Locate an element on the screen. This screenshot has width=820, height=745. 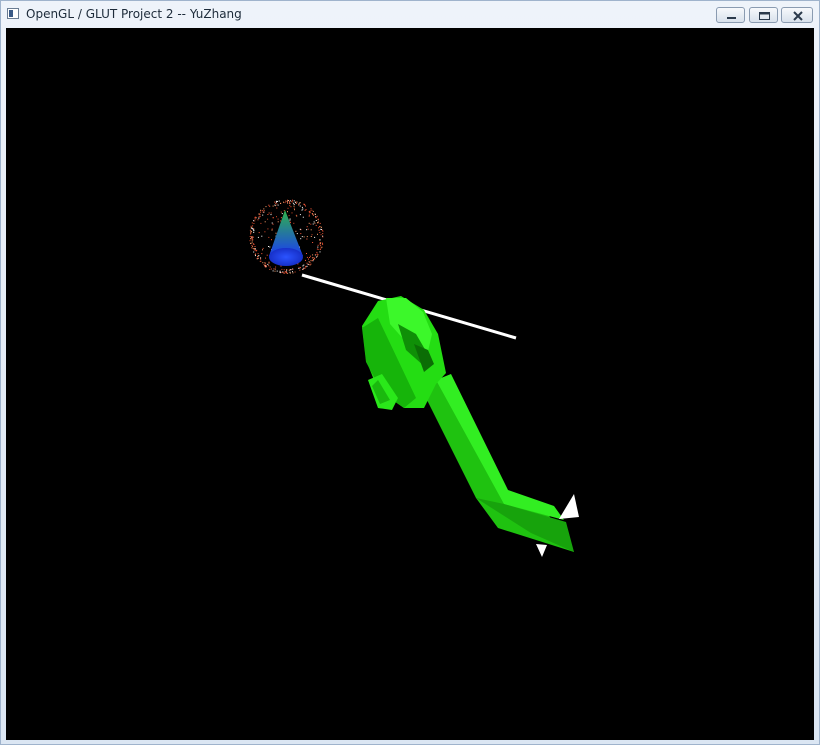
title-bar: OpenGL / GLUT Project 2 -- YuZhang is located at coordinates (410, 14).